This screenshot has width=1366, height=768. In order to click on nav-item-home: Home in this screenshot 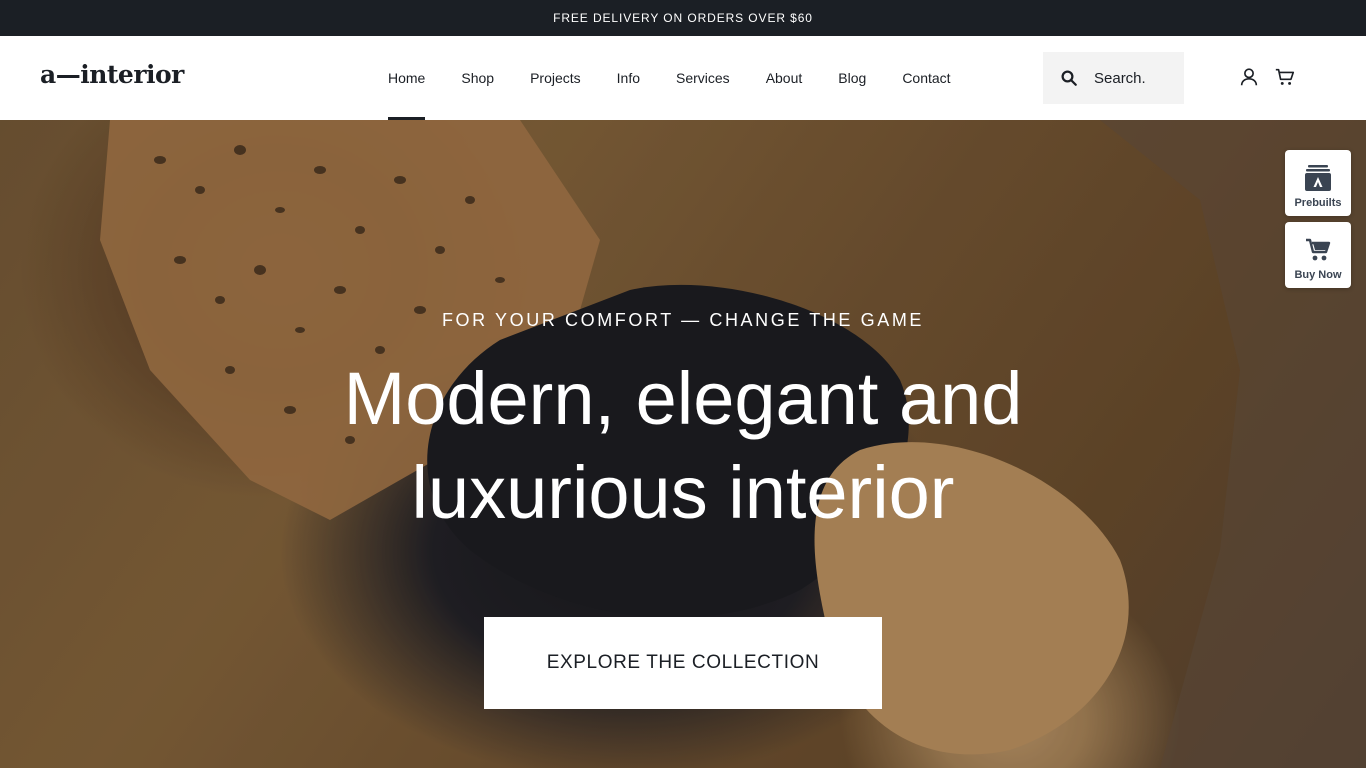, I will do `click(406, 78)`.